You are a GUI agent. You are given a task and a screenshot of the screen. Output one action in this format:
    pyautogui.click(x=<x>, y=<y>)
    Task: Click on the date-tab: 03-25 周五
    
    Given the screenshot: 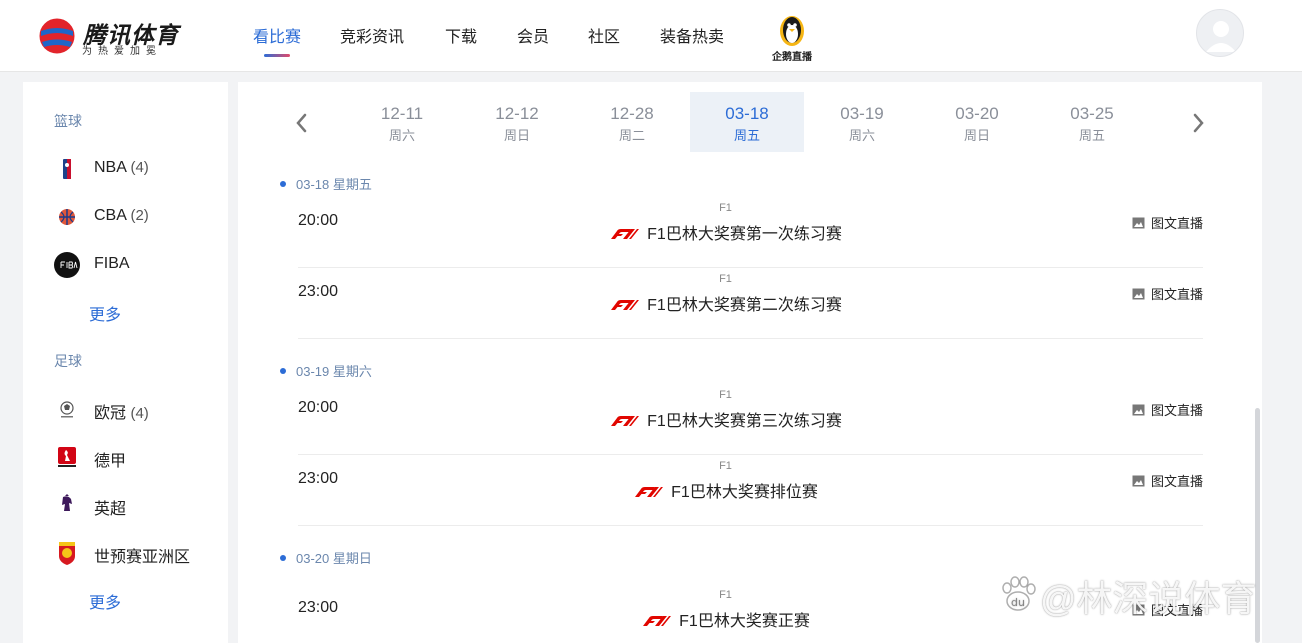 What is the action you would take?
    pyautogui.click(x=1092, y=122)
    